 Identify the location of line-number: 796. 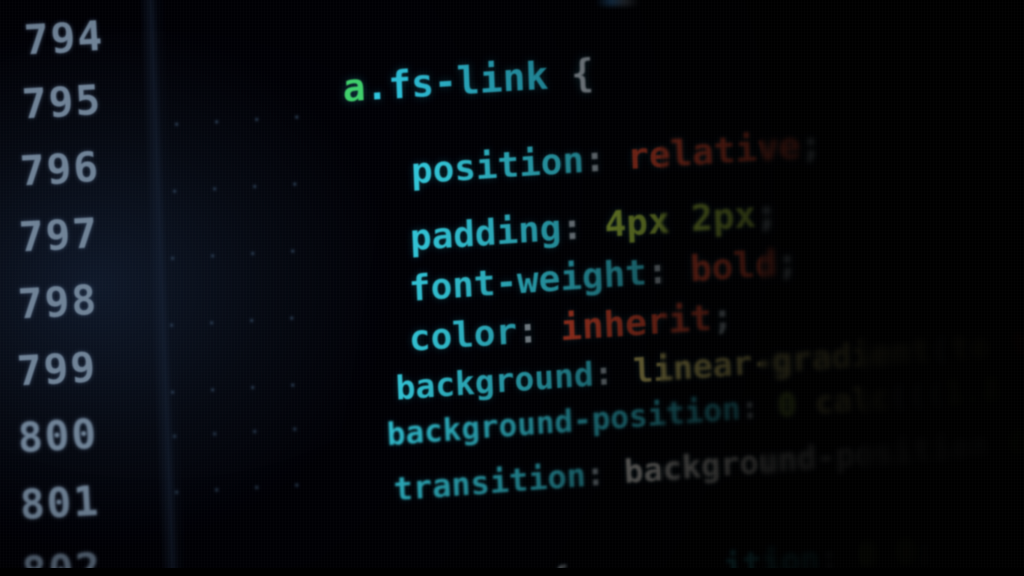
(60, 169).